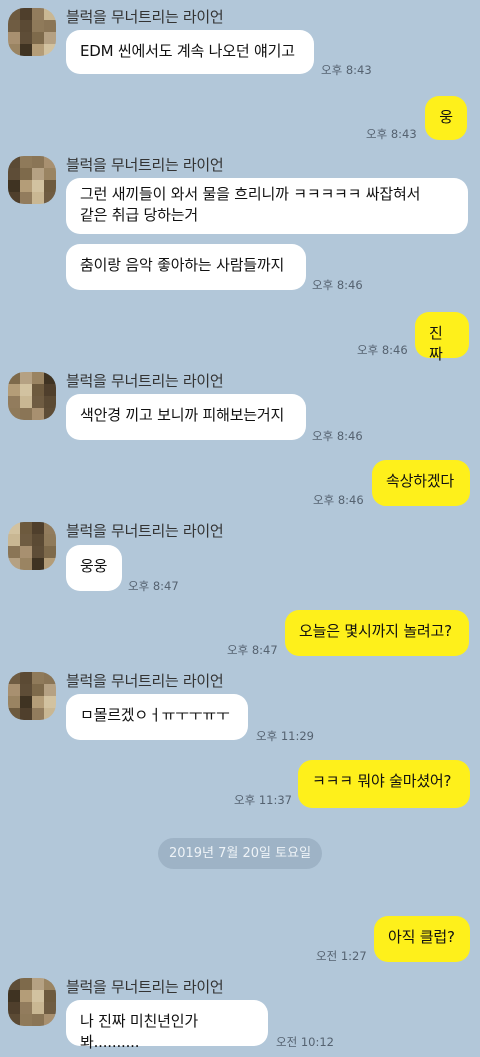 Image resolution: width=480 pixels, height=1057 pixels. Describe the element at coordinates (384, 784) in the screenshot. I see `message-bubble-out: ㅋㅋㅋ 뭐야 술마셨어?` at that location.